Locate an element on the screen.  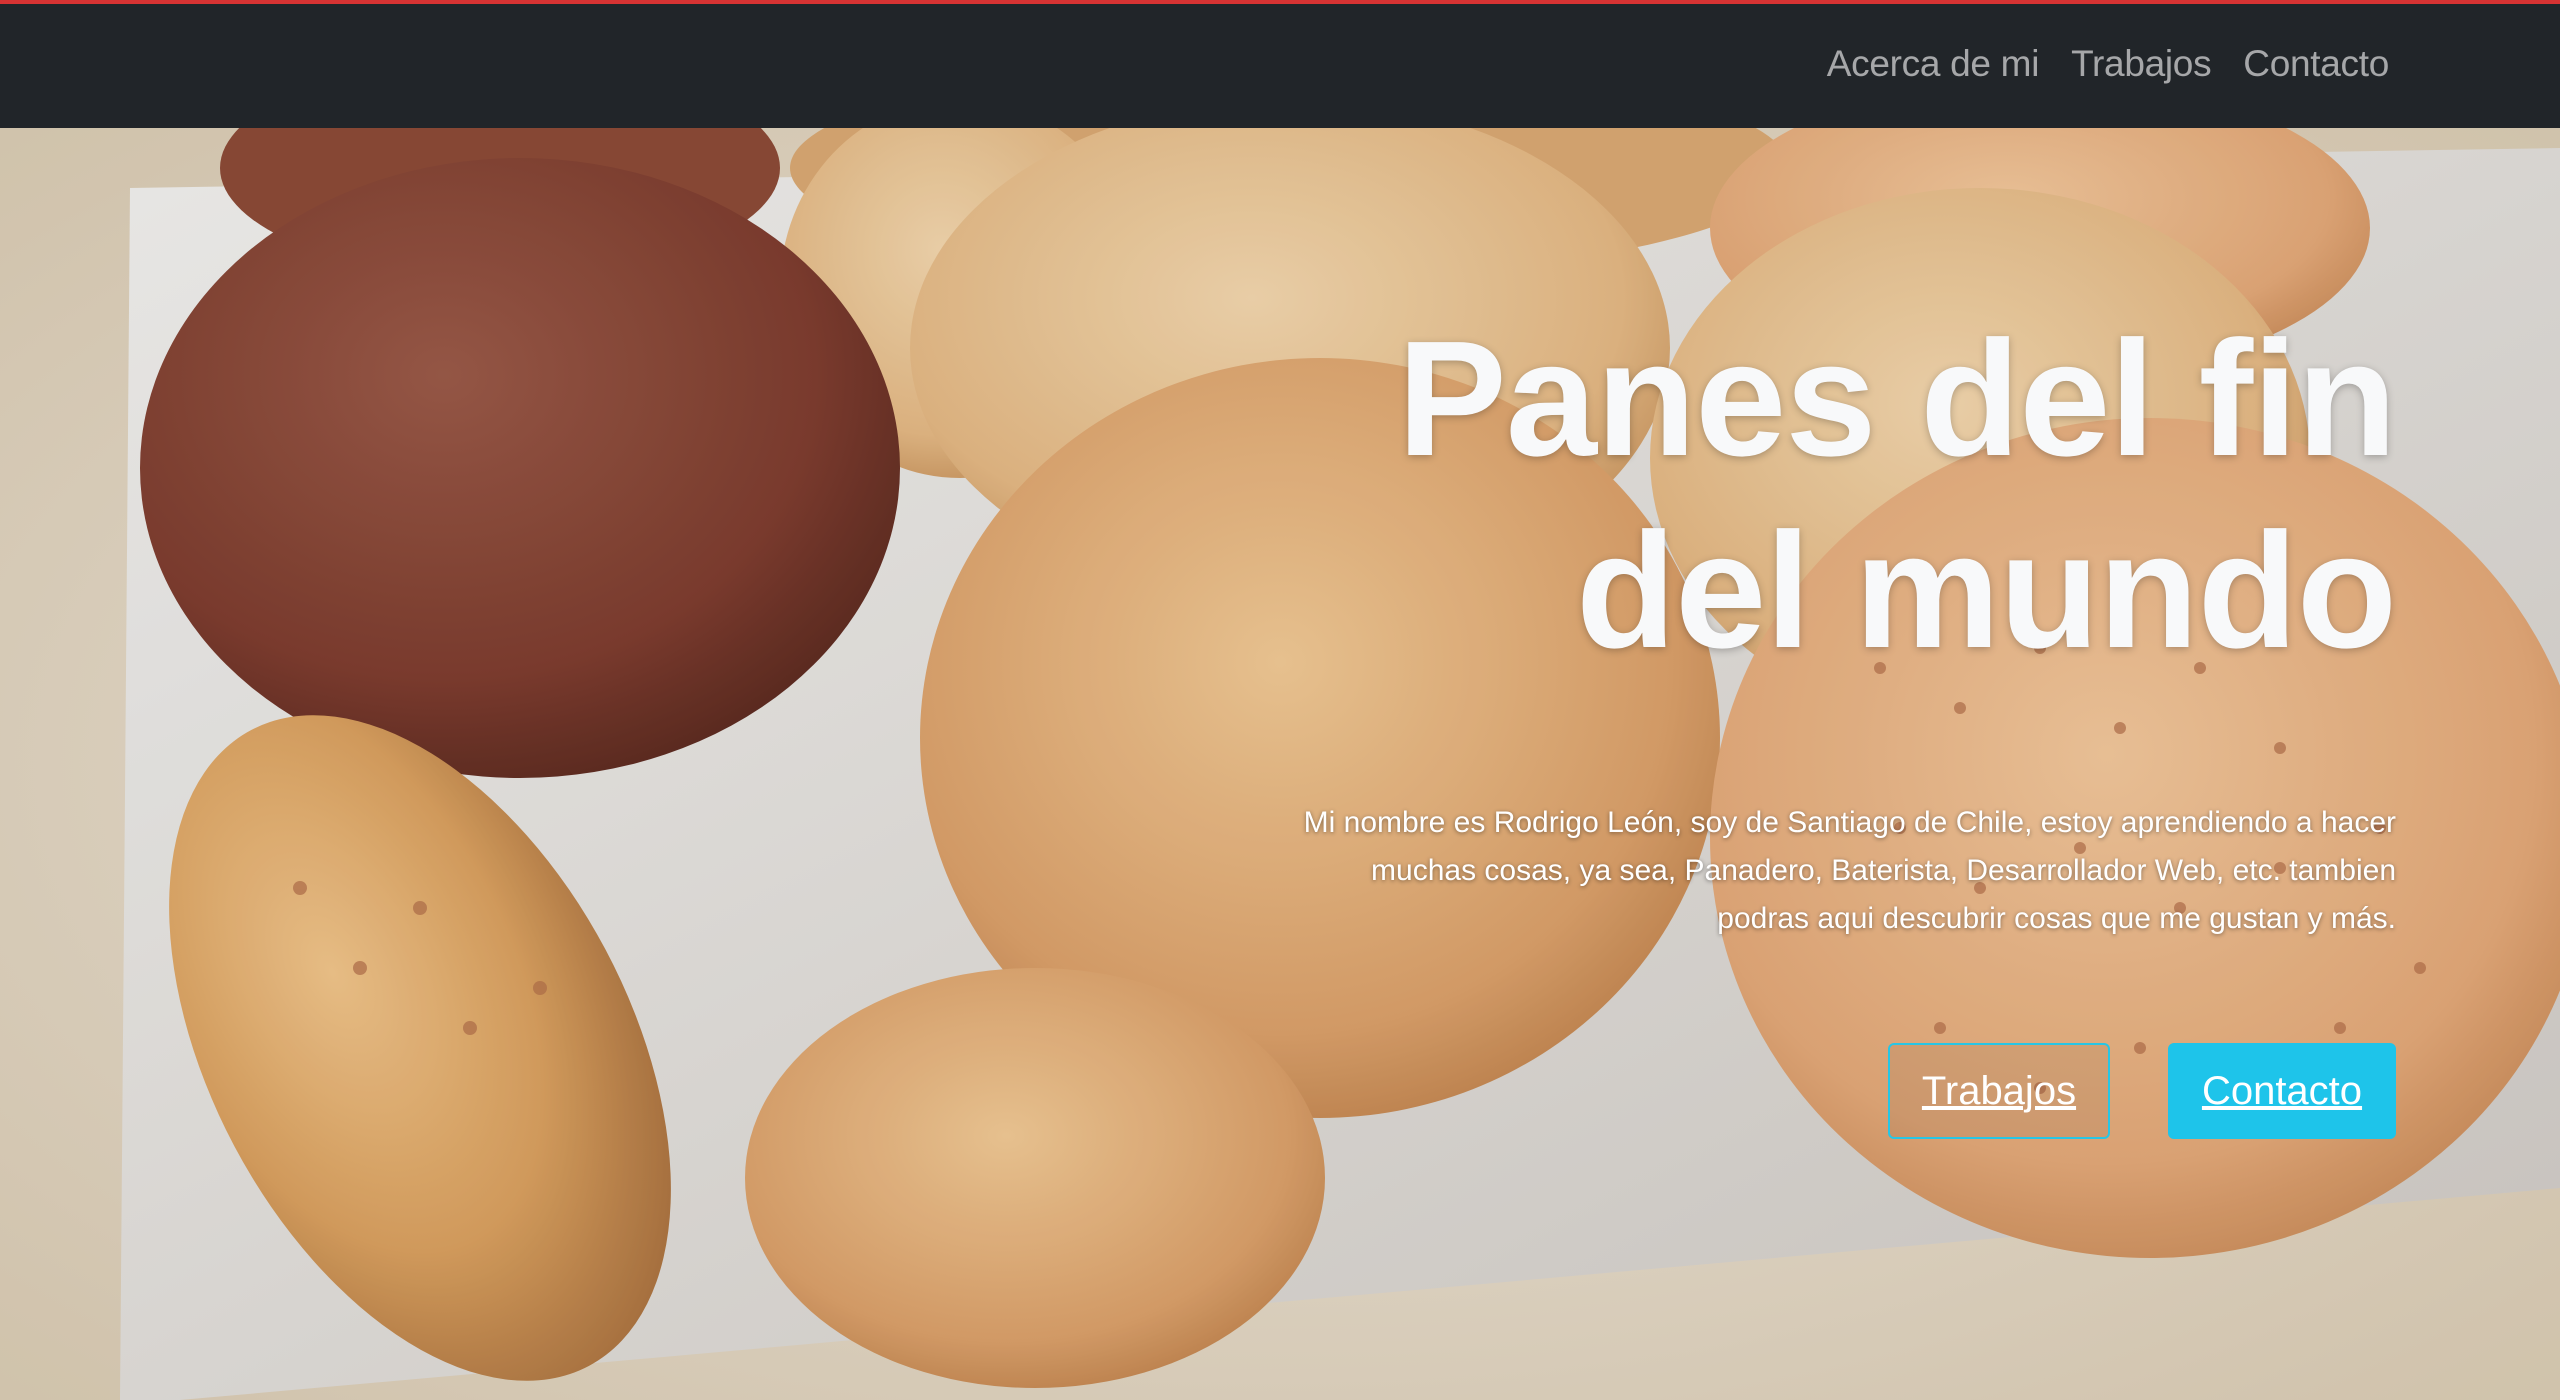
top-navbar: Acerca de mi Trabajos Contacto is located at coordinates (1280, 64).